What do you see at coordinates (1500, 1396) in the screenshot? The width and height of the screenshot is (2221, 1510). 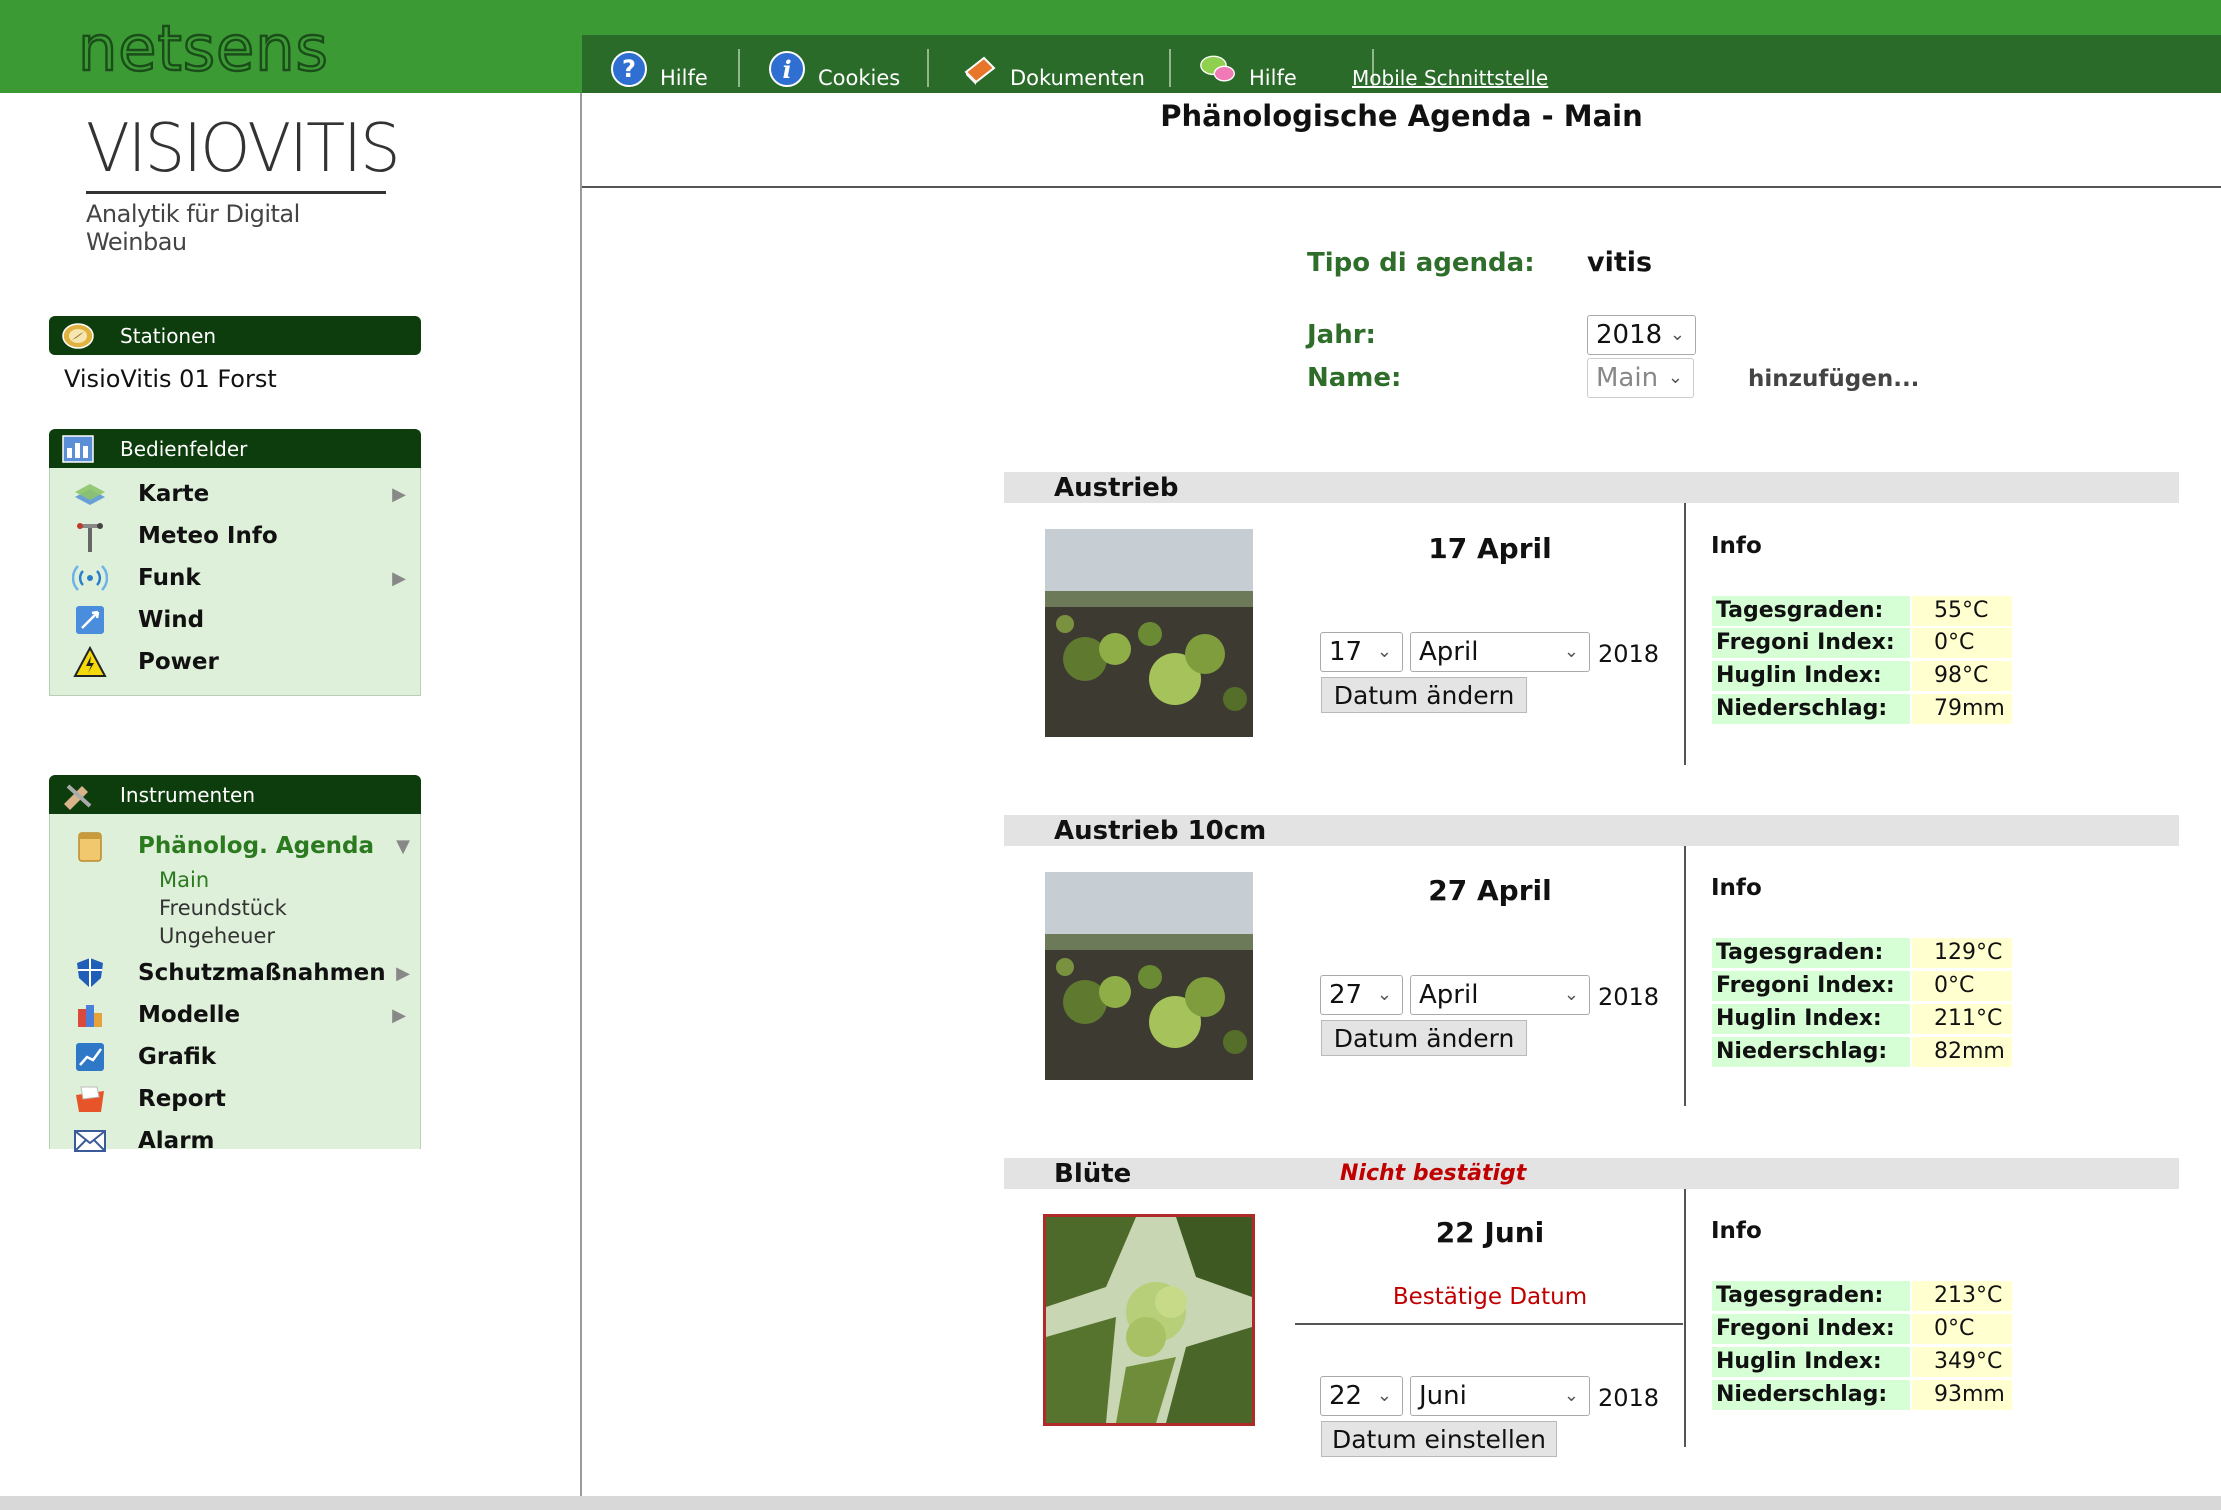 I see `month-select: Juni ⌄` at bounding box center [1500, 1396].